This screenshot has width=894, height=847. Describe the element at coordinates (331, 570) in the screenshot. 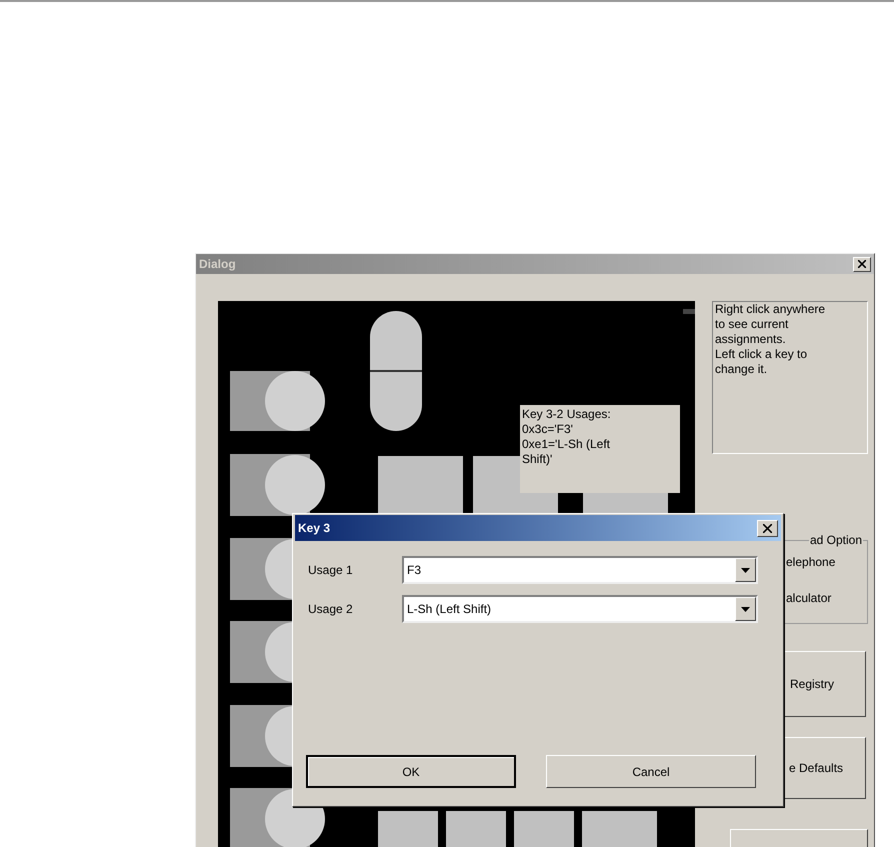

I see `field-label: Usage 1` at that location.